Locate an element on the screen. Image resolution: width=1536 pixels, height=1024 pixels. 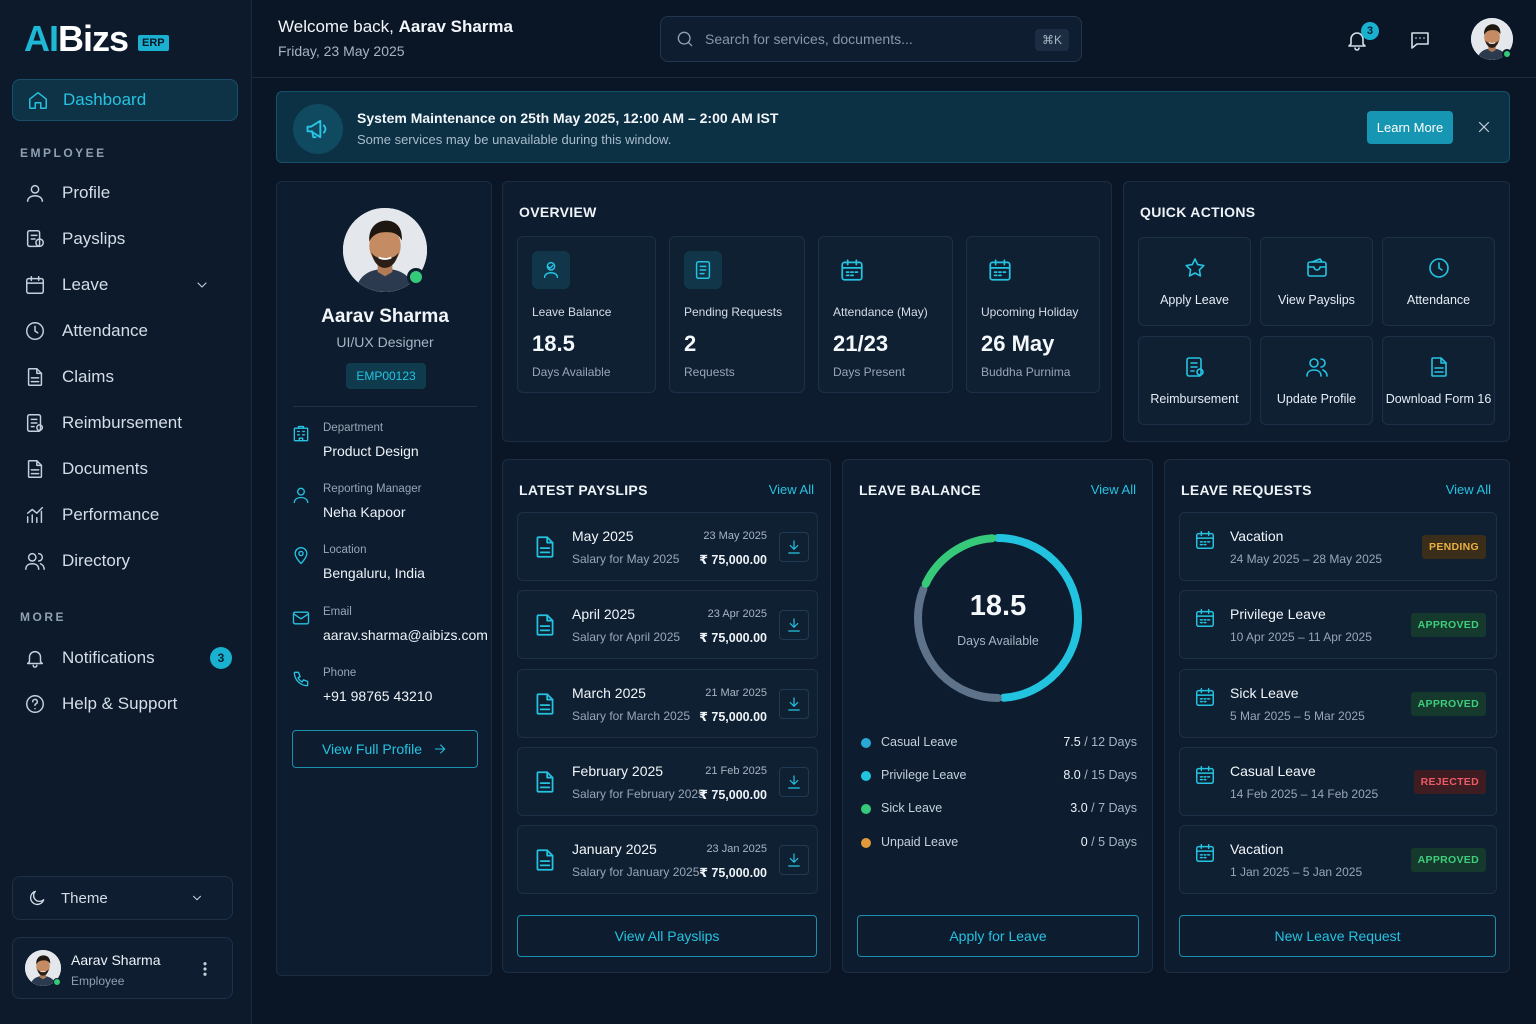
online-status-dot is located at coordinates (57, 982).